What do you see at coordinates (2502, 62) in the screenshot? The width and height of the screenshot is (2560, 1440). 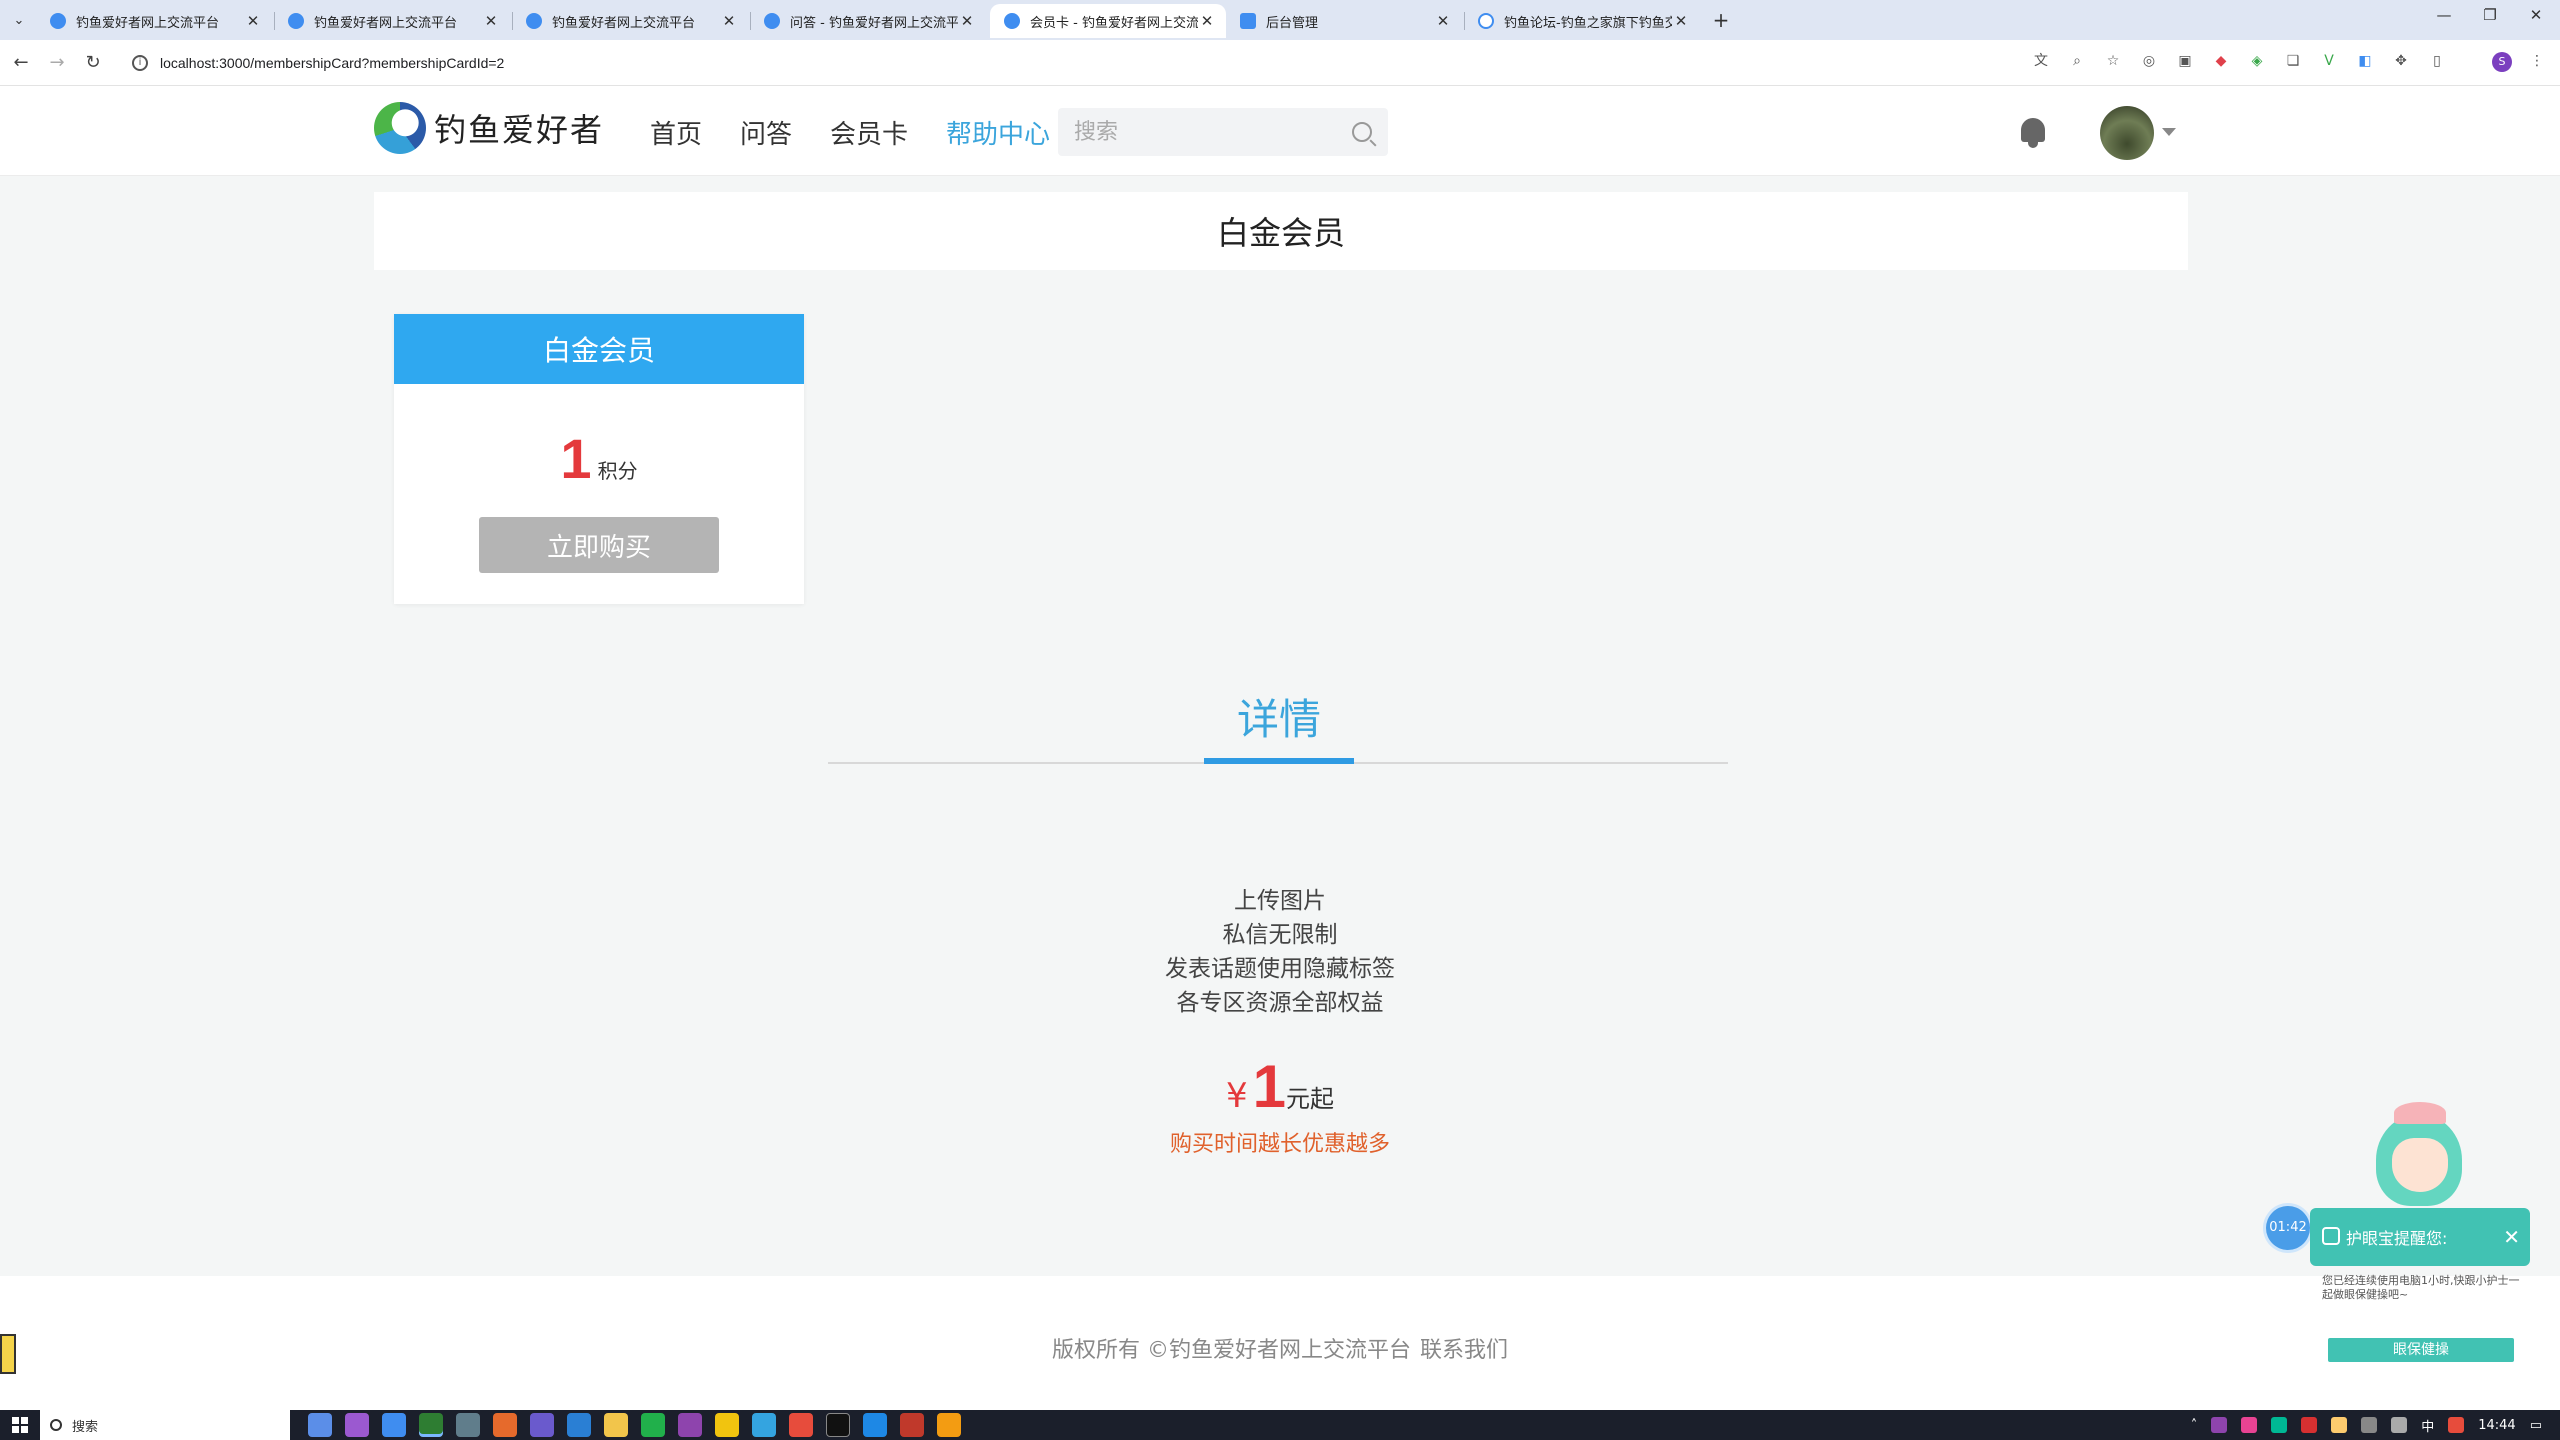 I see `browser-profile-avatar: S` at bounding box center [2502, 62].